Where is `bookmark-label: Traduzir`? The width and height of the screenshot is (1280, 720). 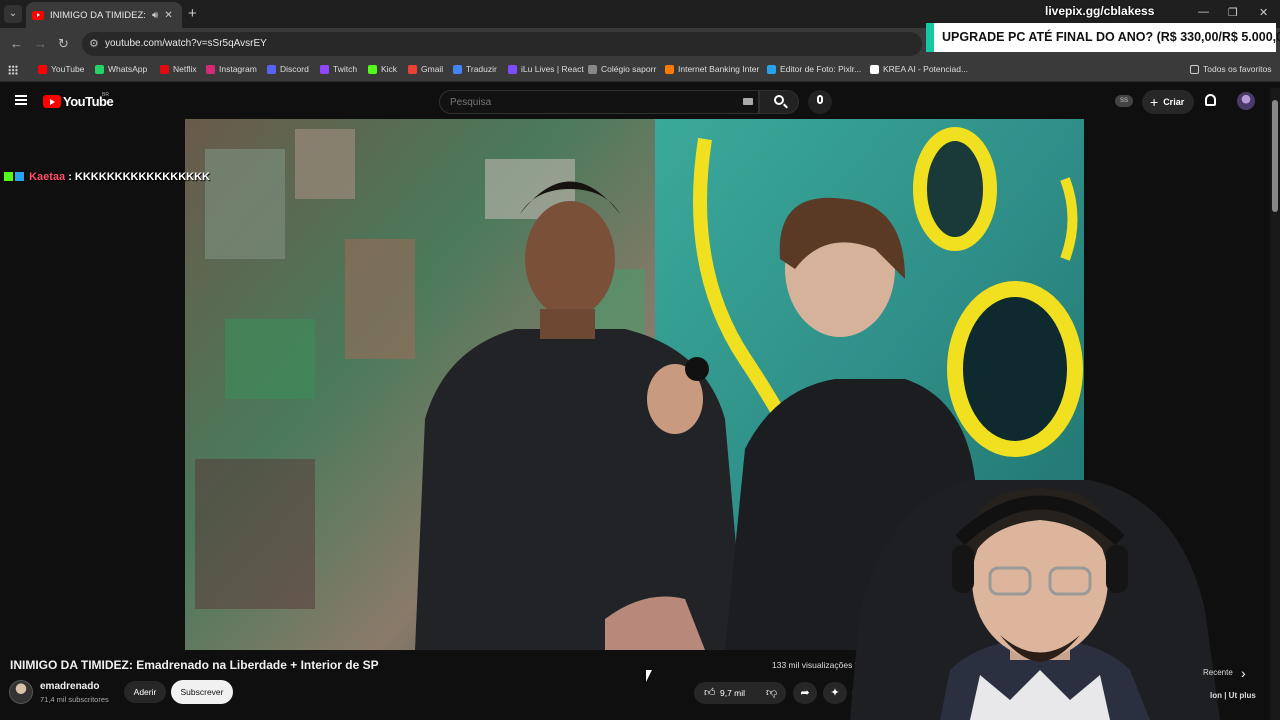
bookmark-label: Traduzir is located at coordinates (481, 69).